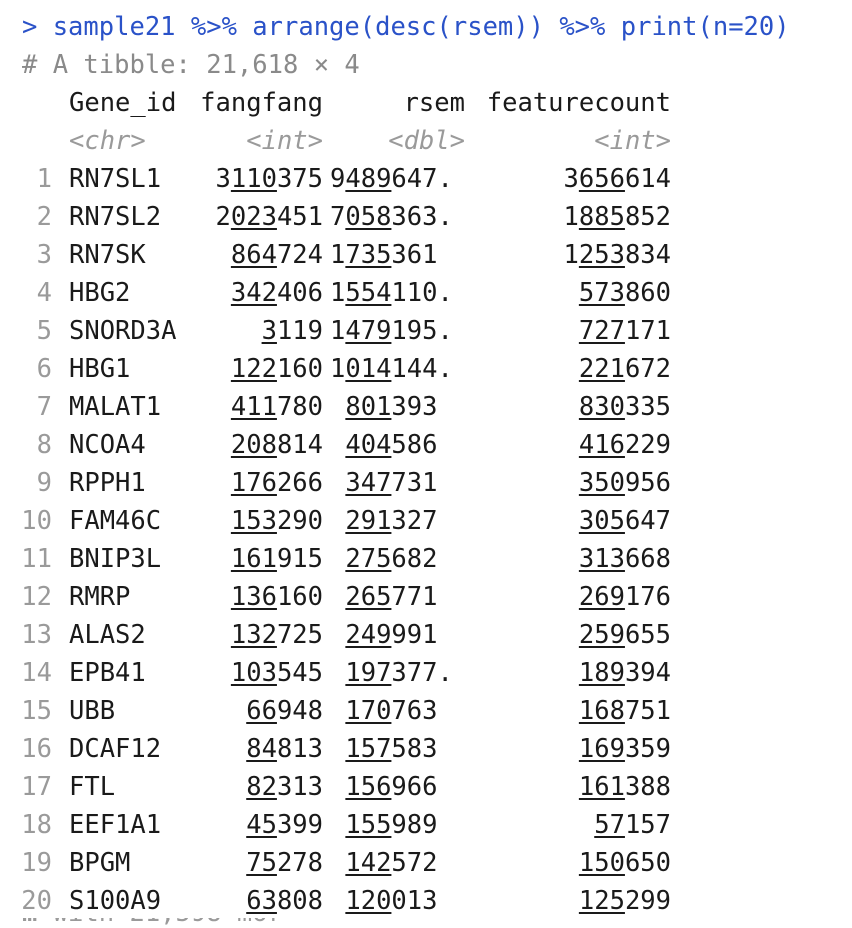 This screenshot has width=852, height=928. Describe the element at coordinates (115, 749) in the screenshot. I see `gene-id-cell: DCAF12` at that location.